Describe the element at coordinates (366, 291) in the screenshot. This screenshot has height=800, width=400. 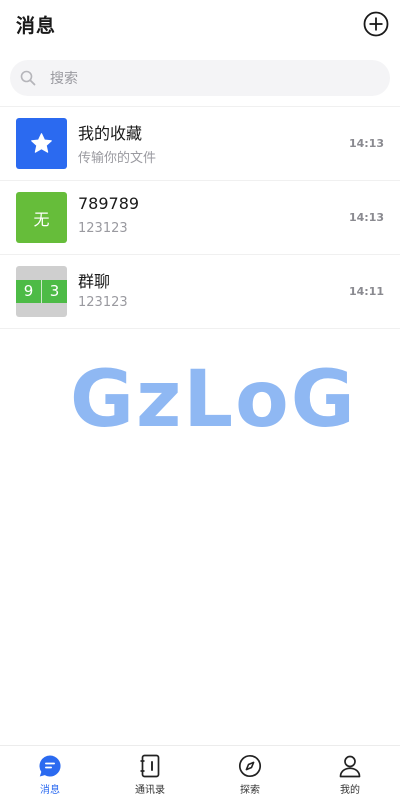
I see `conversation-time: 14:11` at that location.